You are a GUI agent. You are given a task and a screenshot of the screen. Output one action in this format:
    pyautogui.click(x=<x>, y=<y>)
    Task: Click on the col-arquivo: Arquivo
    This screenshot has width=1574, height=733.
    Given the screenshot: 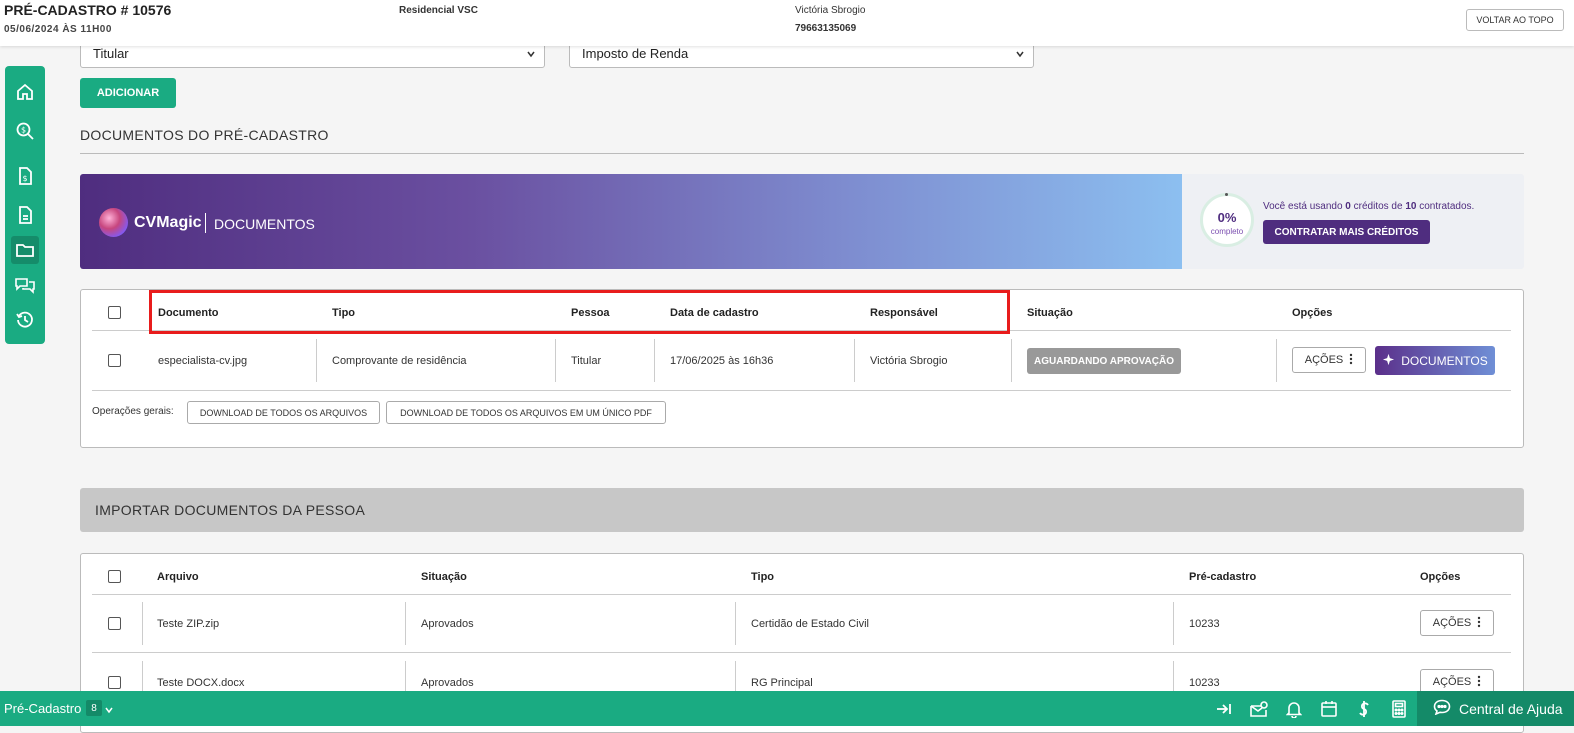 What is the action you would take?
    pyautogui.click(x=178, y=577)
    